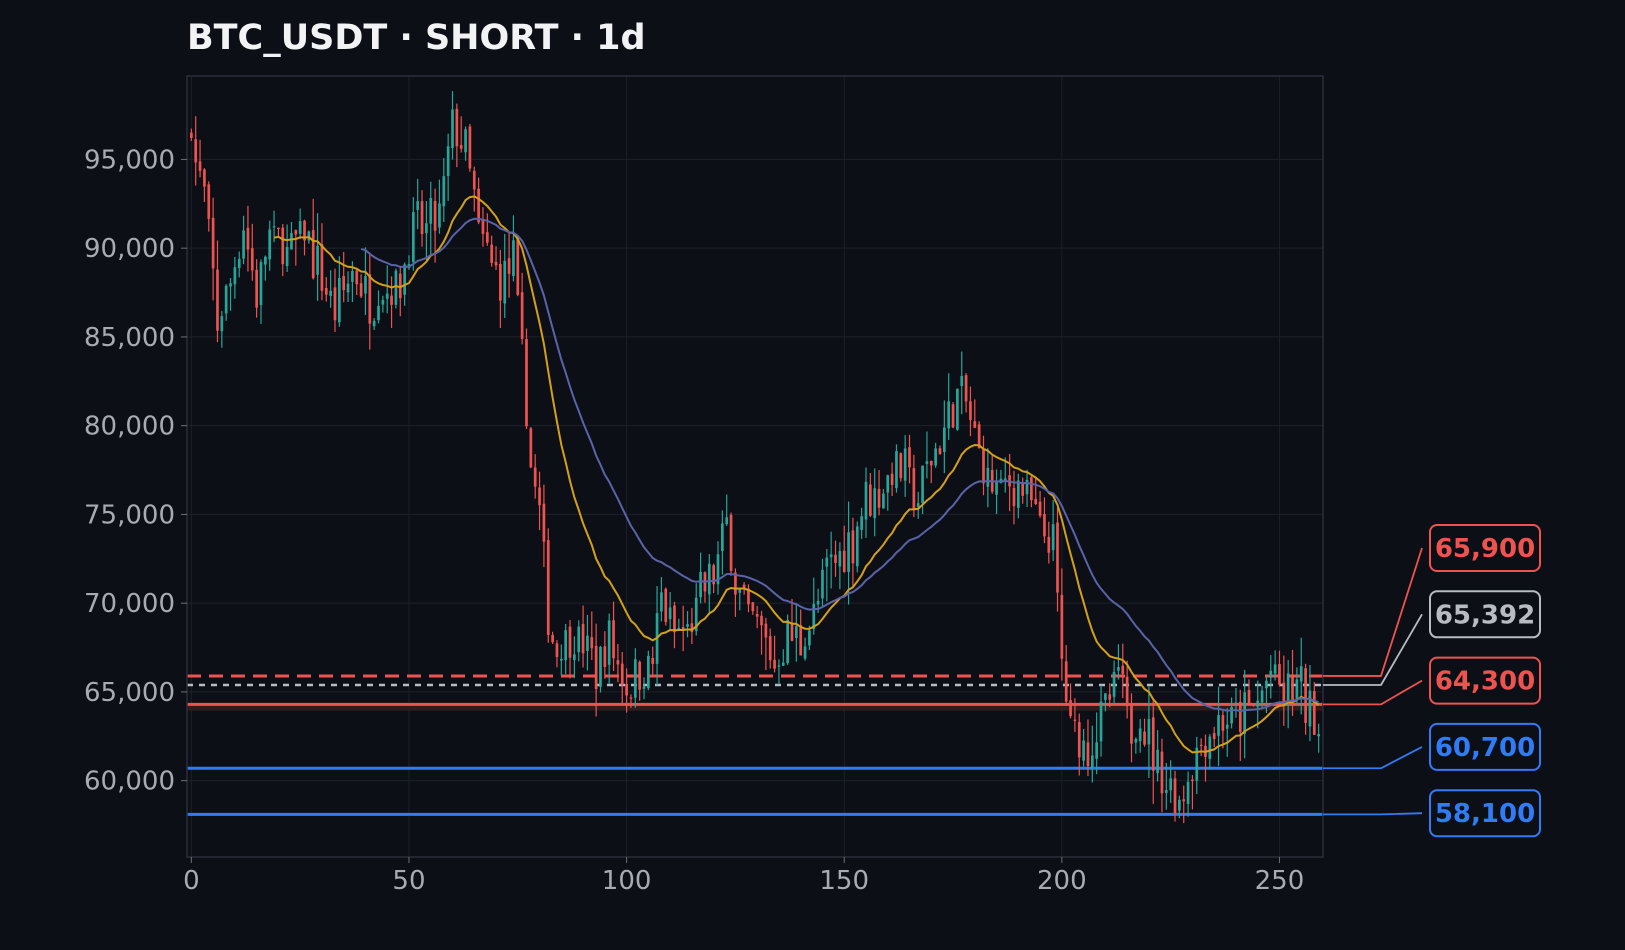  I want to click on x-tick-label: 0, so click(191, 881).